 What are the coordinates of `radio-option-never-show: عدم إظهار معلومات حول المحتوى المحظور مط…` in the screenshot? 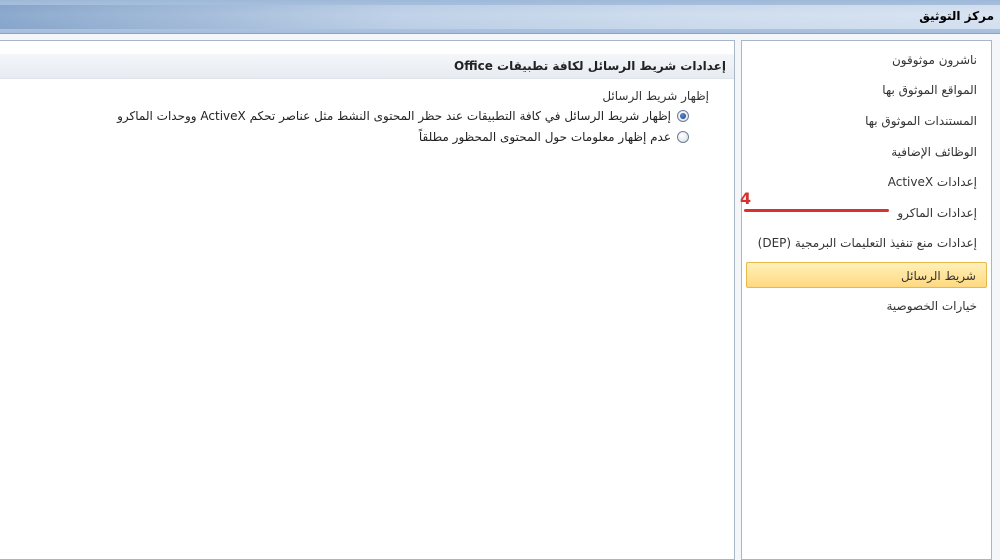 It's located at (554, 137).